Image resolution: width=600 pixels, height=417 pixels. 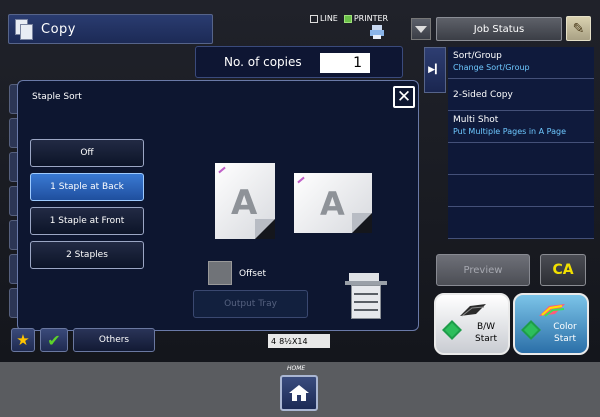 What do you see at coordinates (220, 273) in the screenshot?
I see `offset-checkbox` at bounding box center [220, 273].